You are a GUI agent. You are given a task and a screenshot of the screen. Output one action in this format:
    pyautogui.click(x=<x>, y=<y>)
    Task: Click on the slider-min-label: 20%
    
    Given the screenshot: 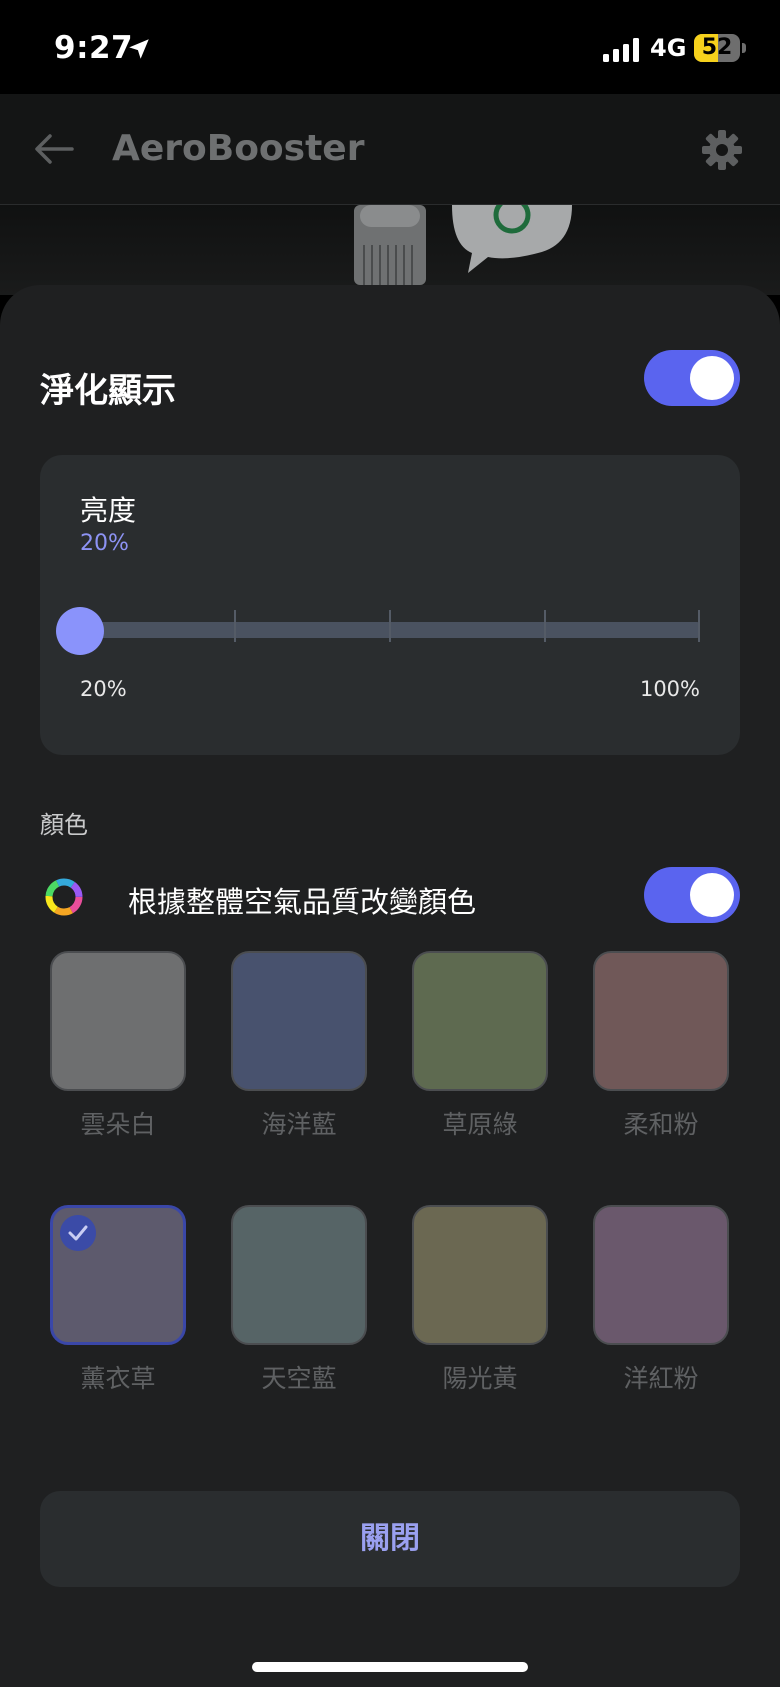 What is the action you would take?
    pyautogui.click(x=103, y=689)
    